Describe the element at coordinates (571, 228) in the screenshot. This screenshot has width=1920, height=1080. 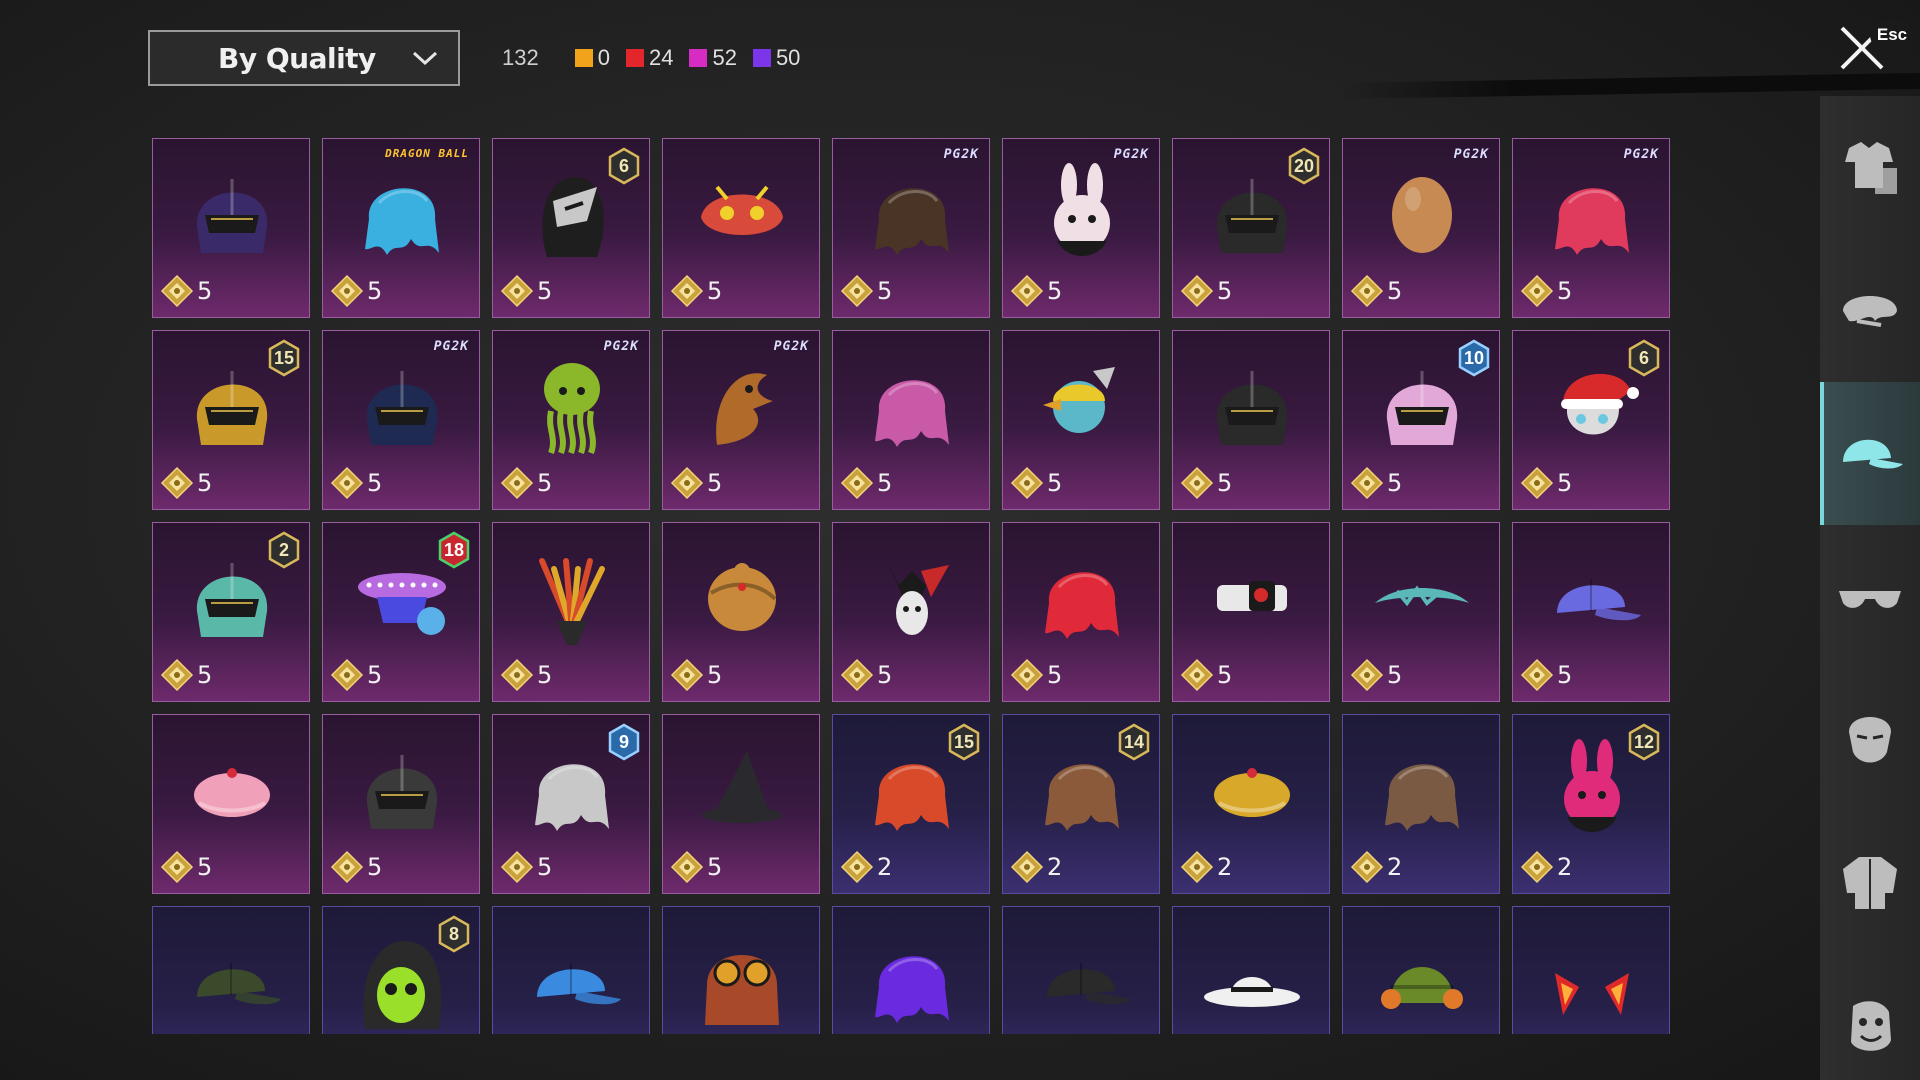
I see `tile-silver-winged-mask: 65` at that location.